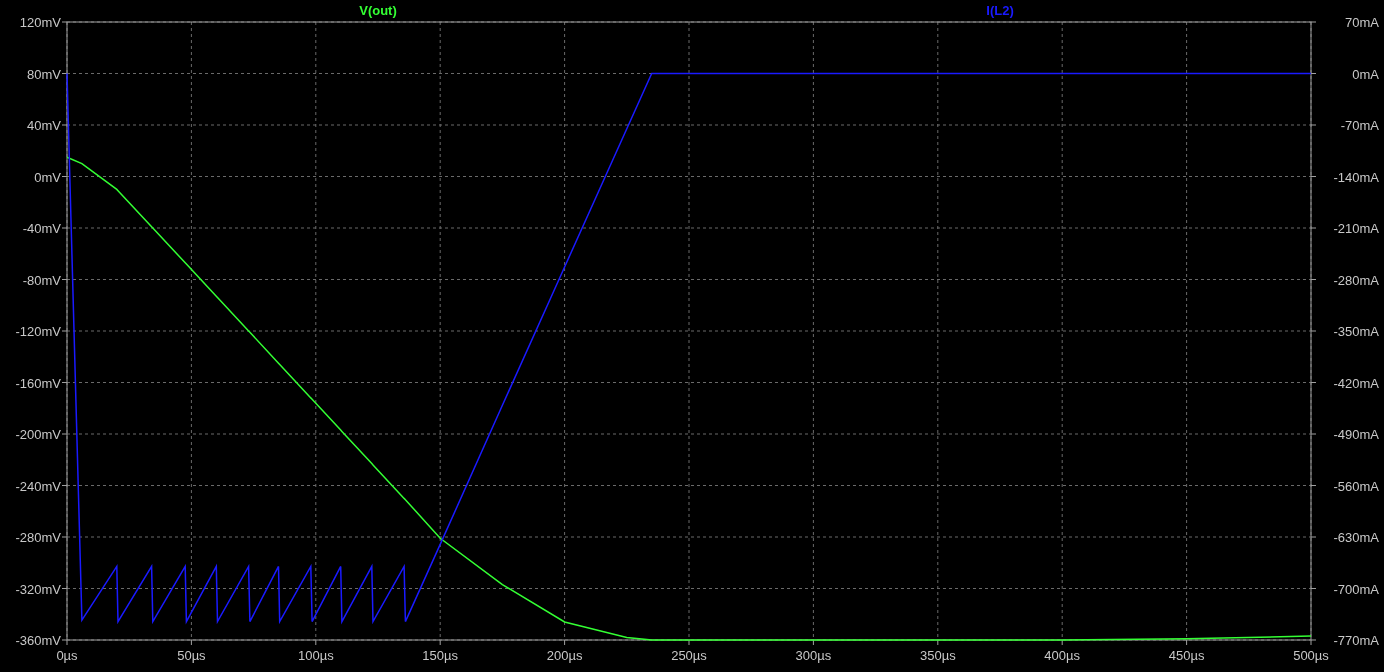 The width and height of the screenshot is (1384, 672). Describe the element at coordinates (689, 655) in the screenshot. I see `axis-tick-label: 250µs` at that location.